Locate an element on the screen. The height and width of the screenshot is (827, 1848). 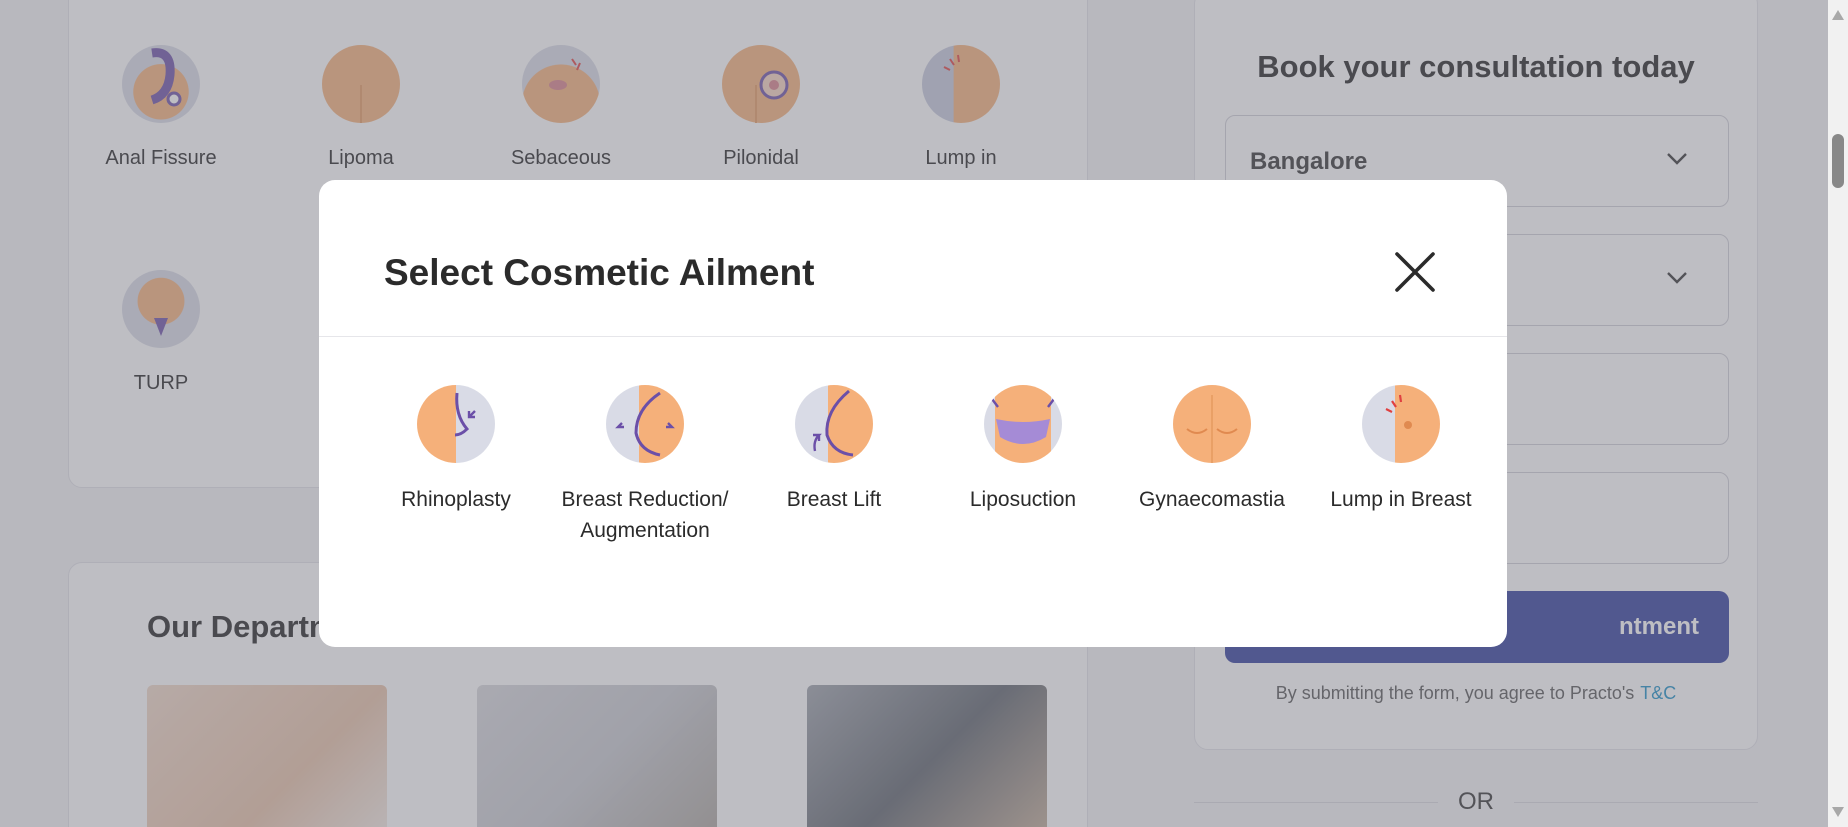
liposuction-icon is located at coordinates (1023, 424).